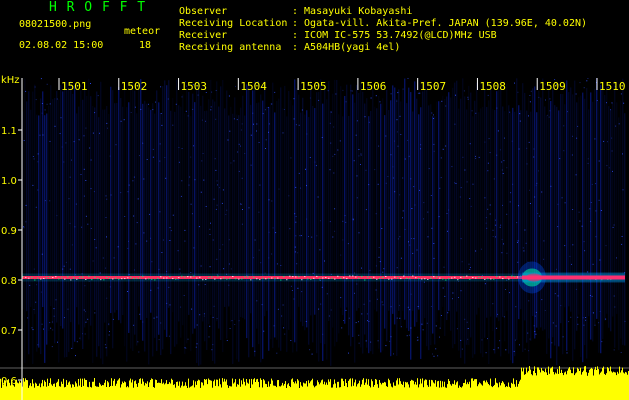 Image resolution: width=629 pixels, height=400 pixels. What do you see at coordinates (74, 86) in the screenshot?
I see `x-tick-label: 1501` at bounding box center [74, 86].